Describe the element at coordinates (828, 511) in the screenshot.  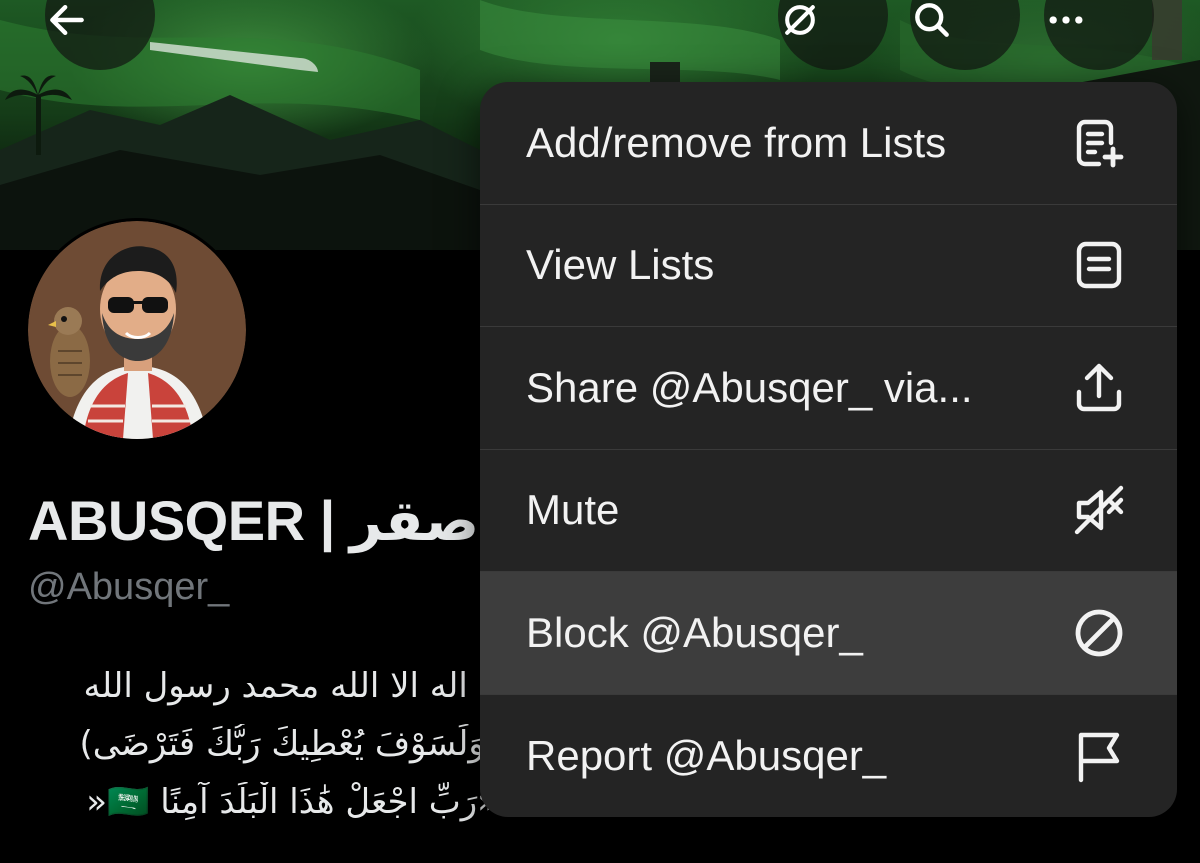
I see `menu-item-mute: Mute` at that location.